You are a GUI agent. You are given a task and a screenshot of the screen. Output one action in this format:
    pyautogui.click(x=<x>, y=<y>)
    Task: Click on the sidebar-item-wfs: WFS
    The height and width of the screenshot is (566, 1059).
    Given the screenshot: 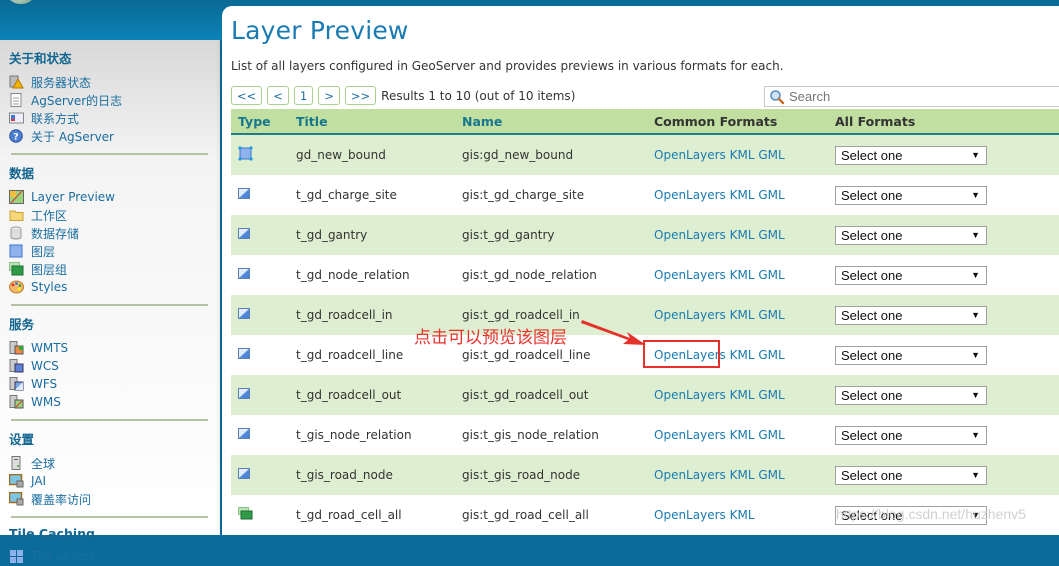 What is the action you would take?
    pyautogui.click(x=109, y=384)
    